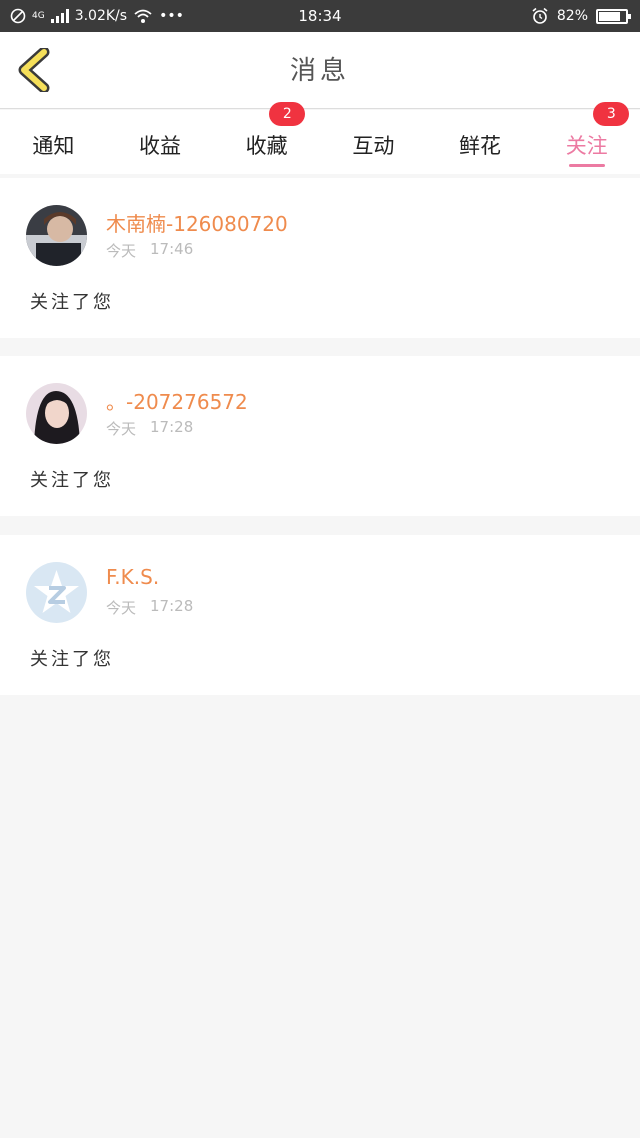 The width and height of the screenshot is (640, 1138). What do you see at coordinates (610, 16) in the screenshot?
I see `battery-fill` at bounding box center [610, 16].